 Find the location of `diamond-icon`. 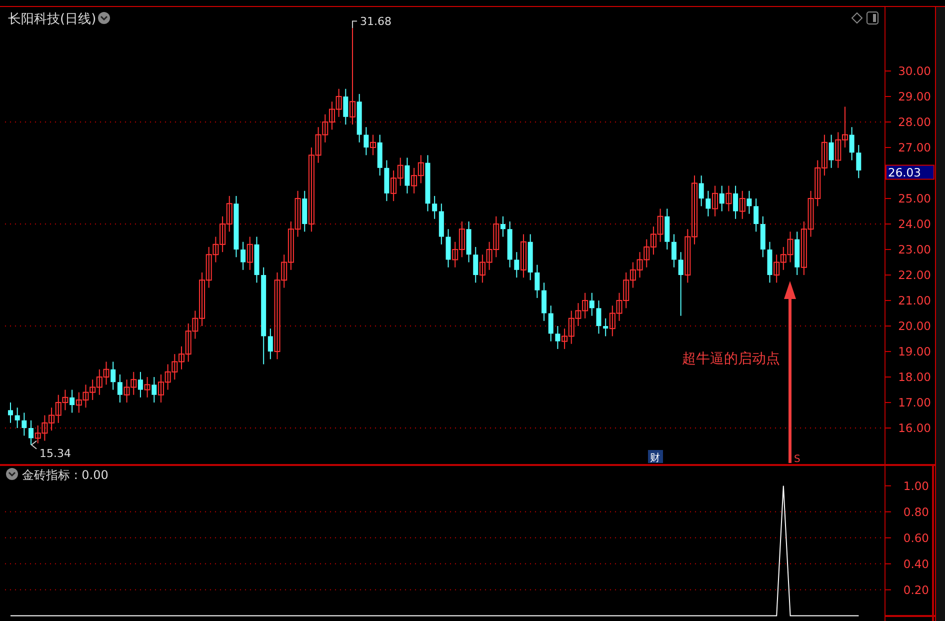

diamond-icon is located at coordinates (857, 18).